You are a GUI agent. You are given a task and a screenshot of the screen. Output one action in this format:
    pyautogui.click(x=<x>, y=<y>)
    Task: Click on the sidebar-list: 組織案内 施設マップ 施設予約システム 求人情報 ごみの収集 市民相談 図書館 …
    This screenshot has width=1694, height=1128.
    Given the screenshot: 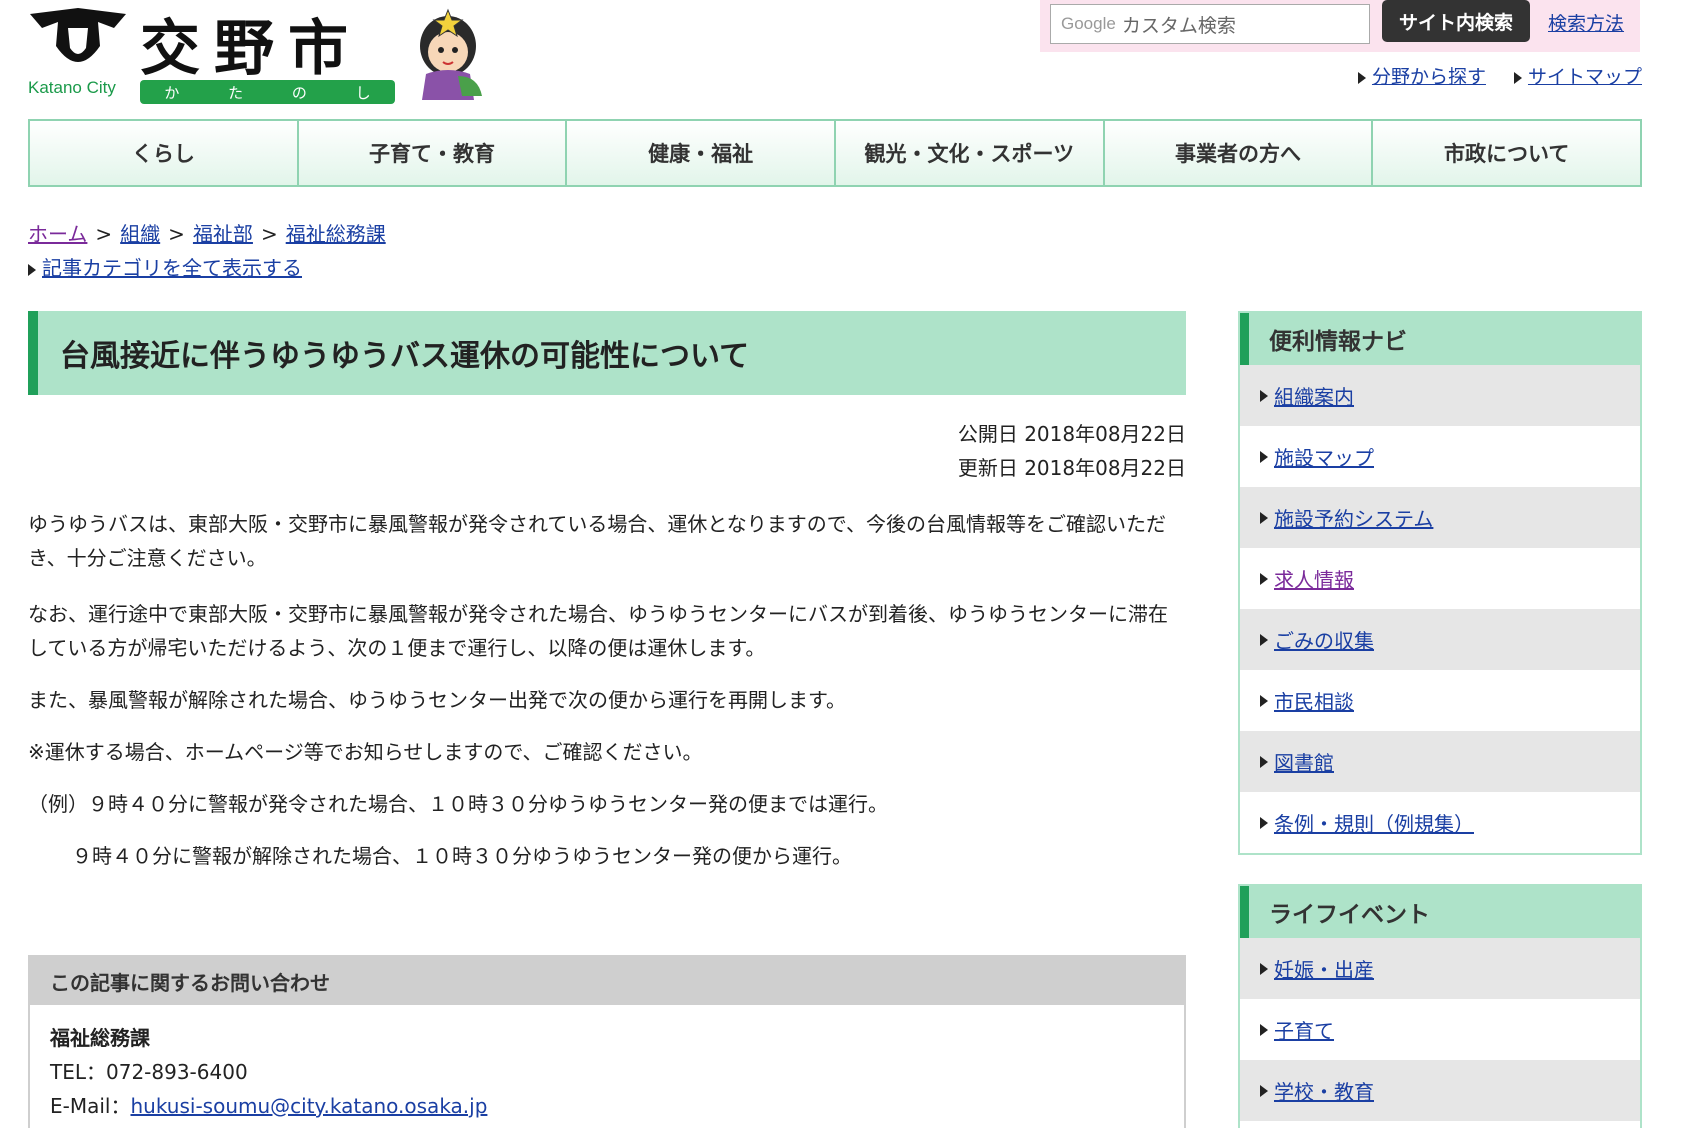 What is the action you would take?
    pyautogui.click(x=1440, y=609)
    